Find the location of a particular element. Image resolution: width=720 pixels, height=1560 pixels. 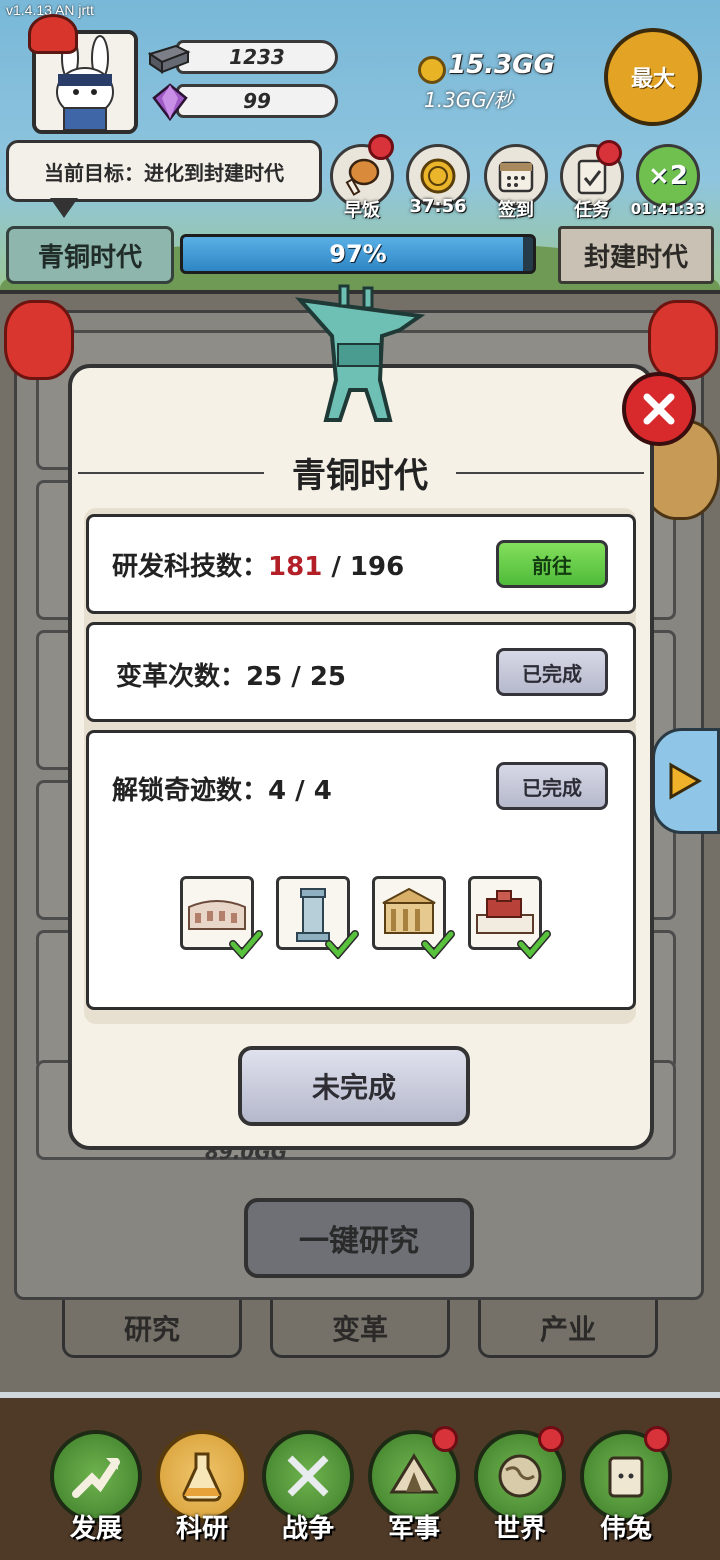

tent-icon is located at coordinates (414, 1473).